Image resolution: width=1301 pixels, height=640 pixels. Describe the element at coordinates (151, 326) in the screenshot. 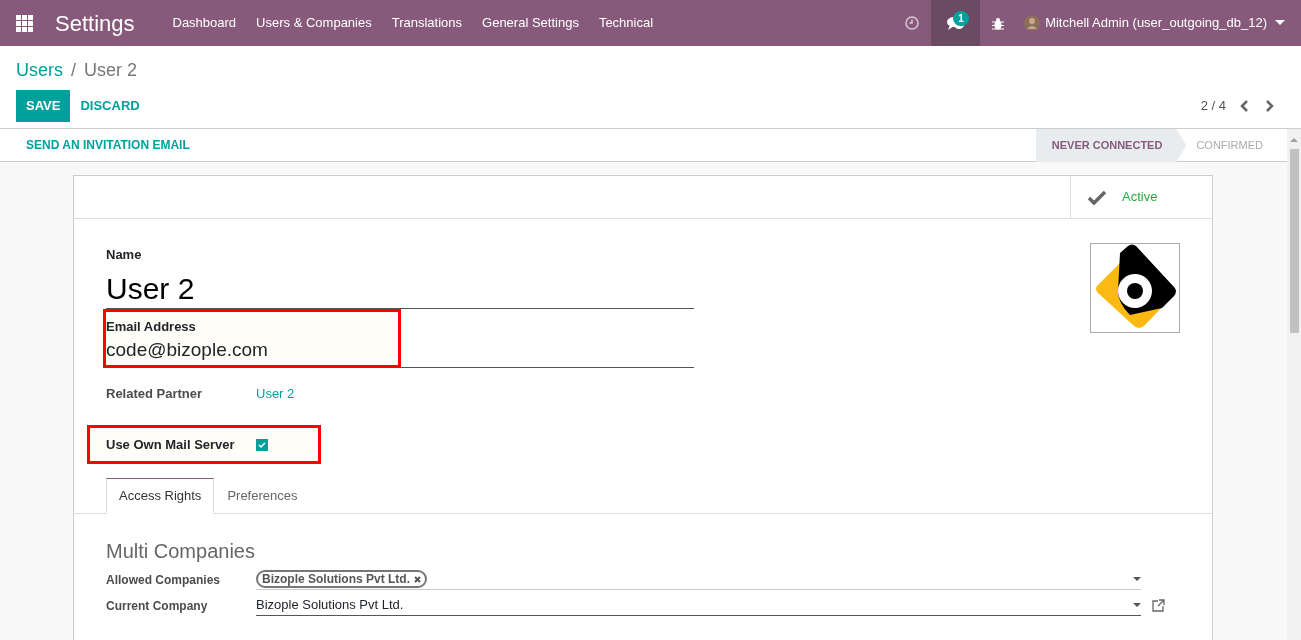

I see `field-label: Email Address` at that location.